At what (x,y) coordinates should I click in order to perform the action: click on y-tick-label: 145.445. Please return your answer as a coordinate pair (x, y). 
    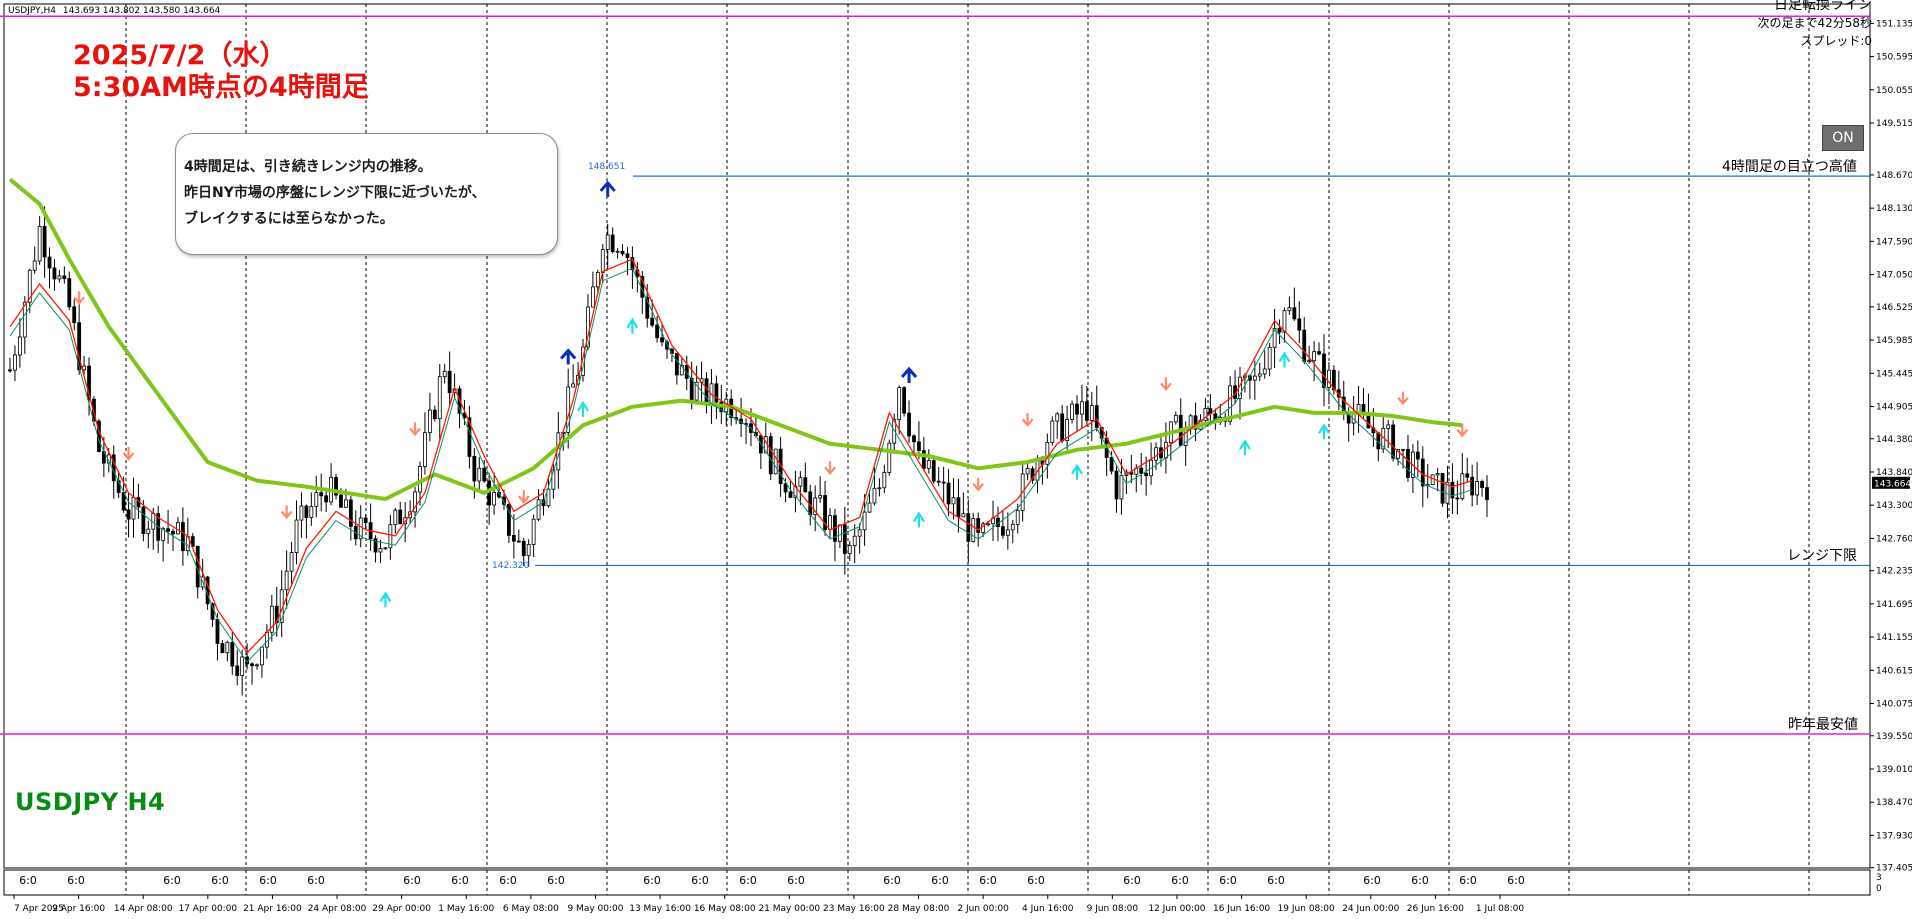
    Looking at the image, I should click on (1894, 374).